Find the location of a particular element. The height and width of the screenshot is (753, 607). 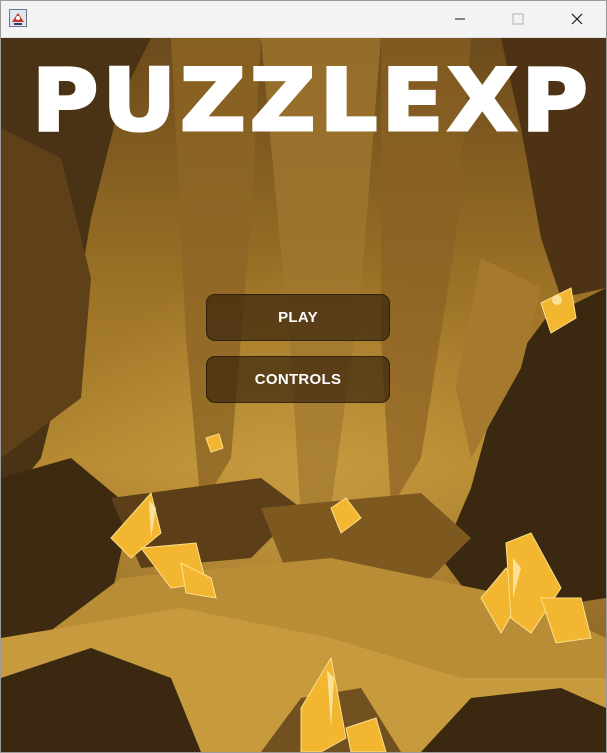

controls-button: CONTROLS is located at coordinates (298, 379).